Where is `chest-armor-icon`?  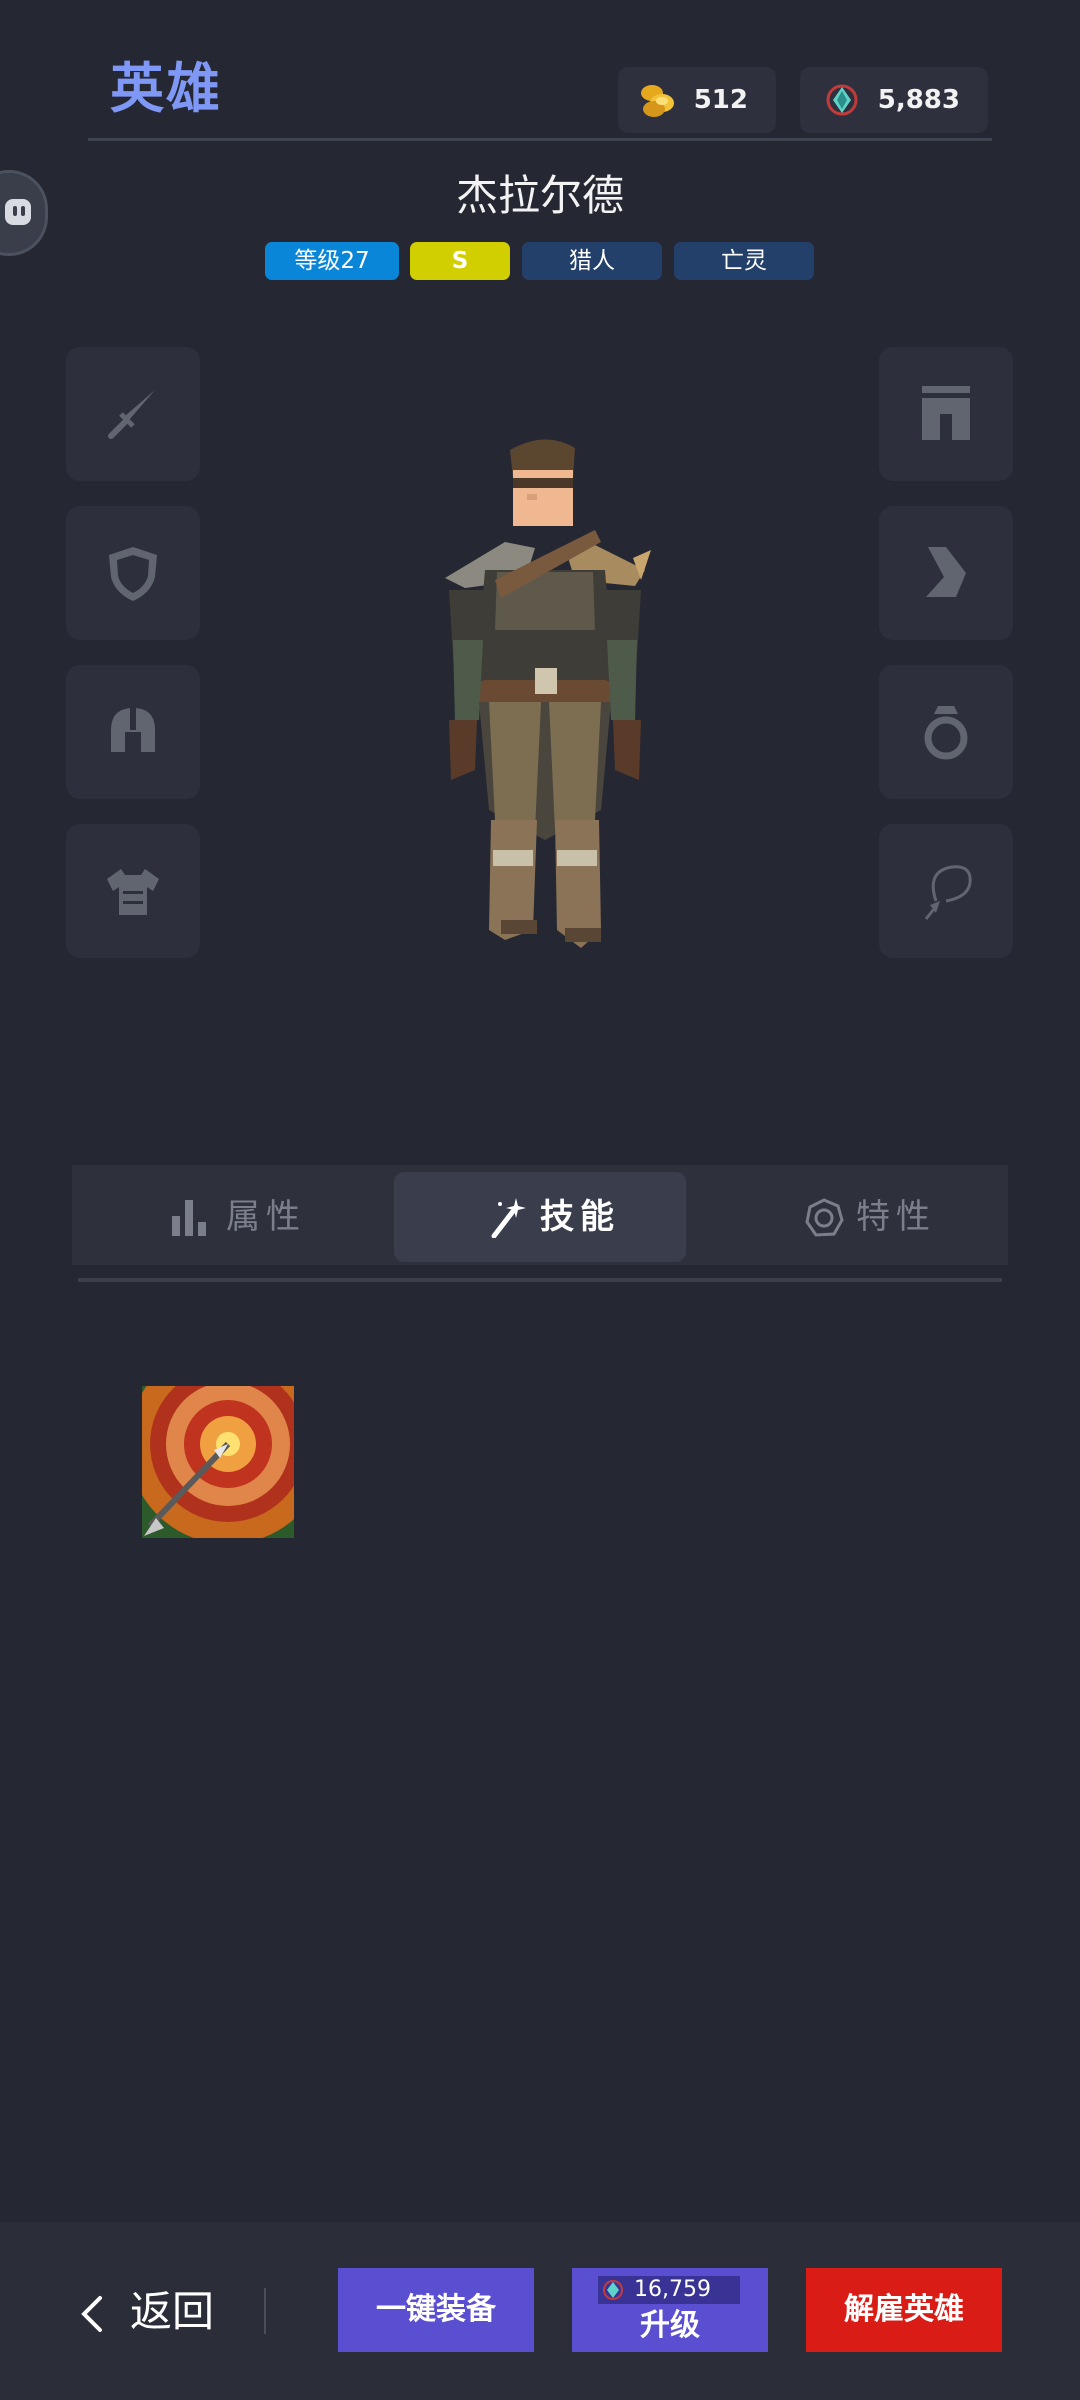
chest-armor-icon is located at coordinates (133, 892).